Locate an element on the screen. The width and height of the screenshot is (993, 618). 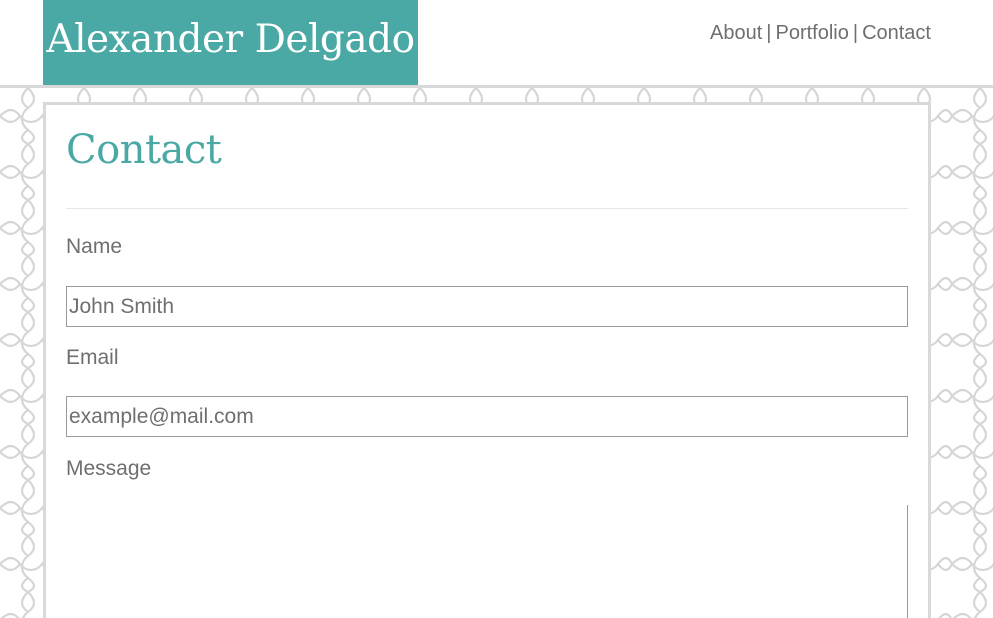
message-label: Message is located at coordinates (109, 468).